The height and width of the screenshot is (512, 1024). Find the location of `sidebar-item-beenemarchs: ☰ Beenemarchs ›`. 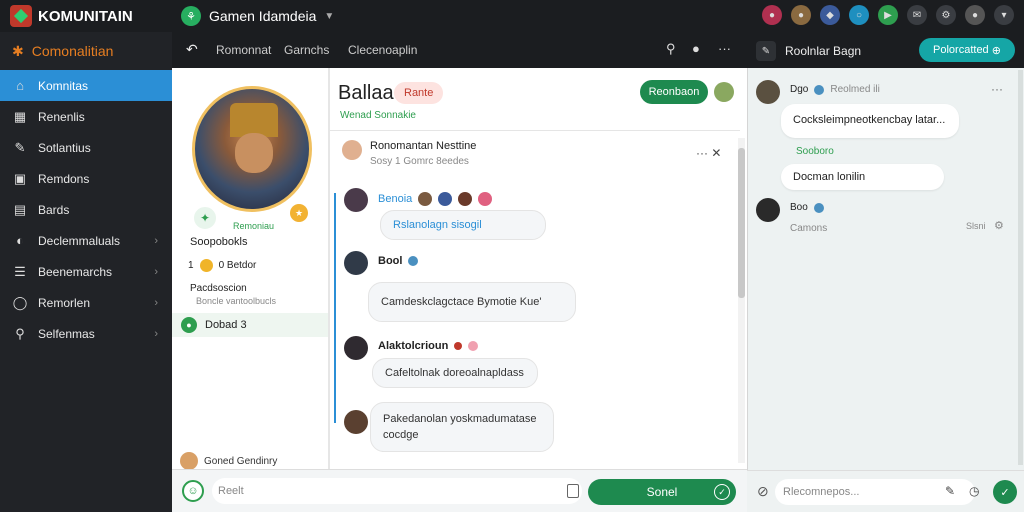

sidebar-item-beenemarchs: ☰ Beenemarchs › is located at coordinates (86, 271).